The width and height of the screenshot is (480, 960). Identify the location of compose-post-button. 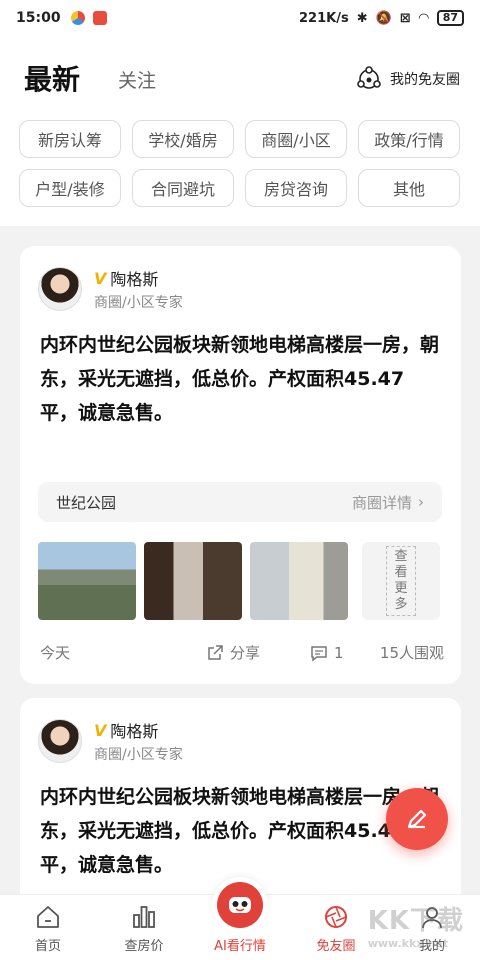
(417, 819).